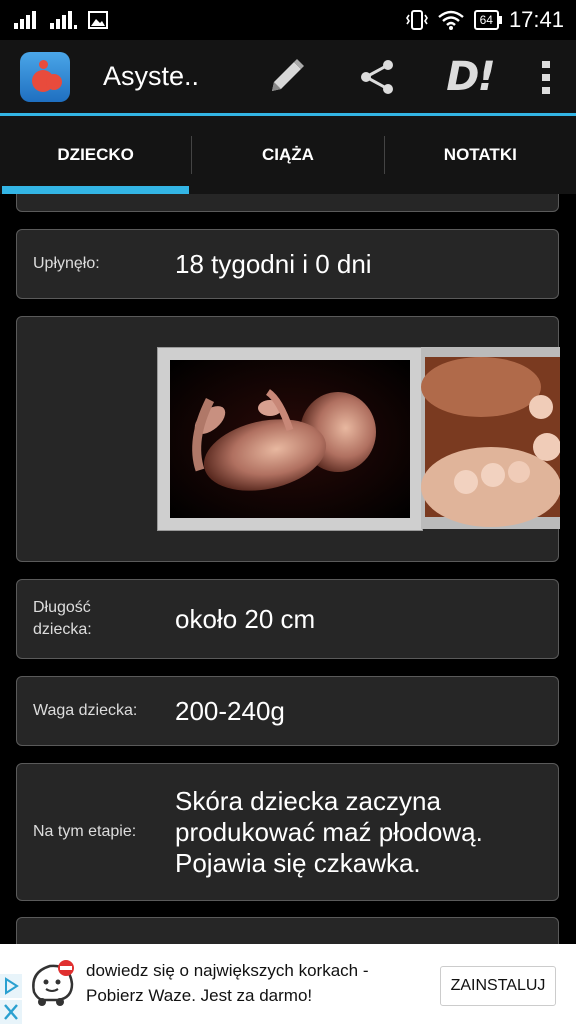 This screenshot has height=1024, width=576. Describe the element at coordinates (288, 74) in the screenshot. I see `pencil-icon` at that location.